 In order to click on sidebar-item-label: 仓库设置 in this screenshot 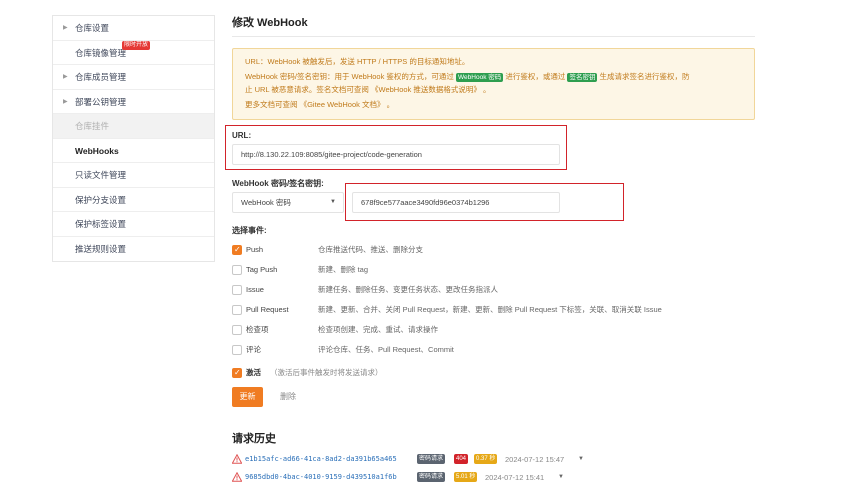, I will do `click(92, 28)`.